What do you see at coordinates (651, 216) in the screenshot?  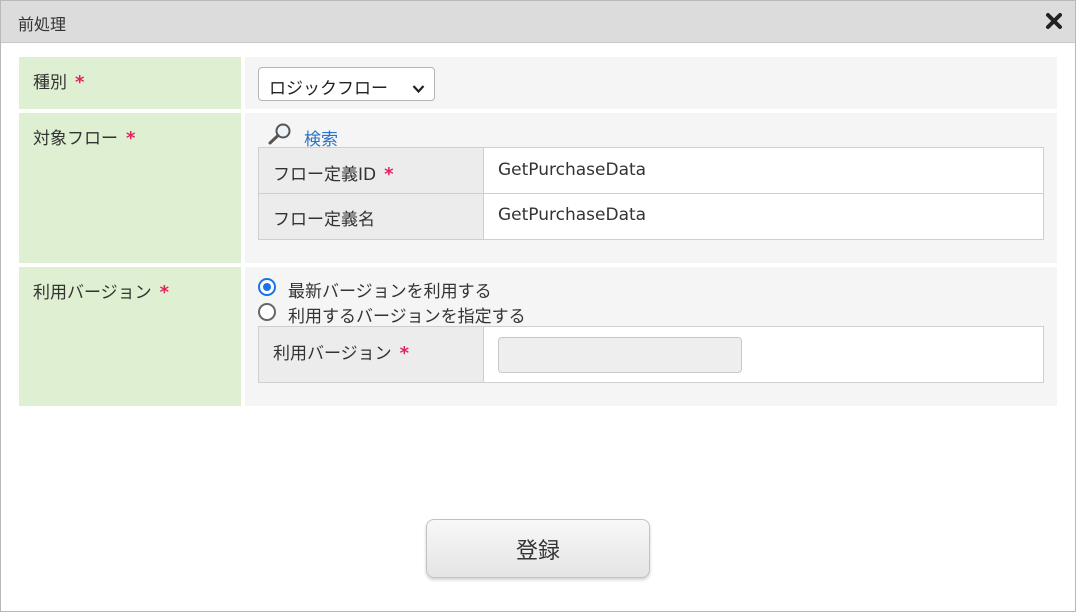 I see `flow-name-row: フロー定義名 GetPurchaseData` at bounding box center [651, 216].